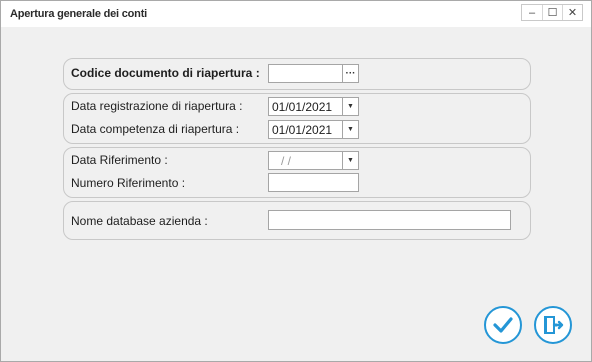 This screenshot has width=592, height=362. What do you see at coordinates (572, 12) in the screenshot?
I see `close-button: ✕` at bounding box center [572, 12].